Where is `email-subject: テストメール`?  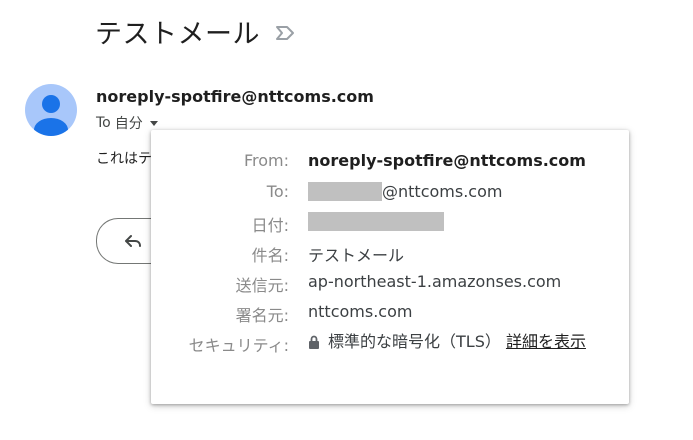 email-subject: テストメール is located at coordinates (177, 34).